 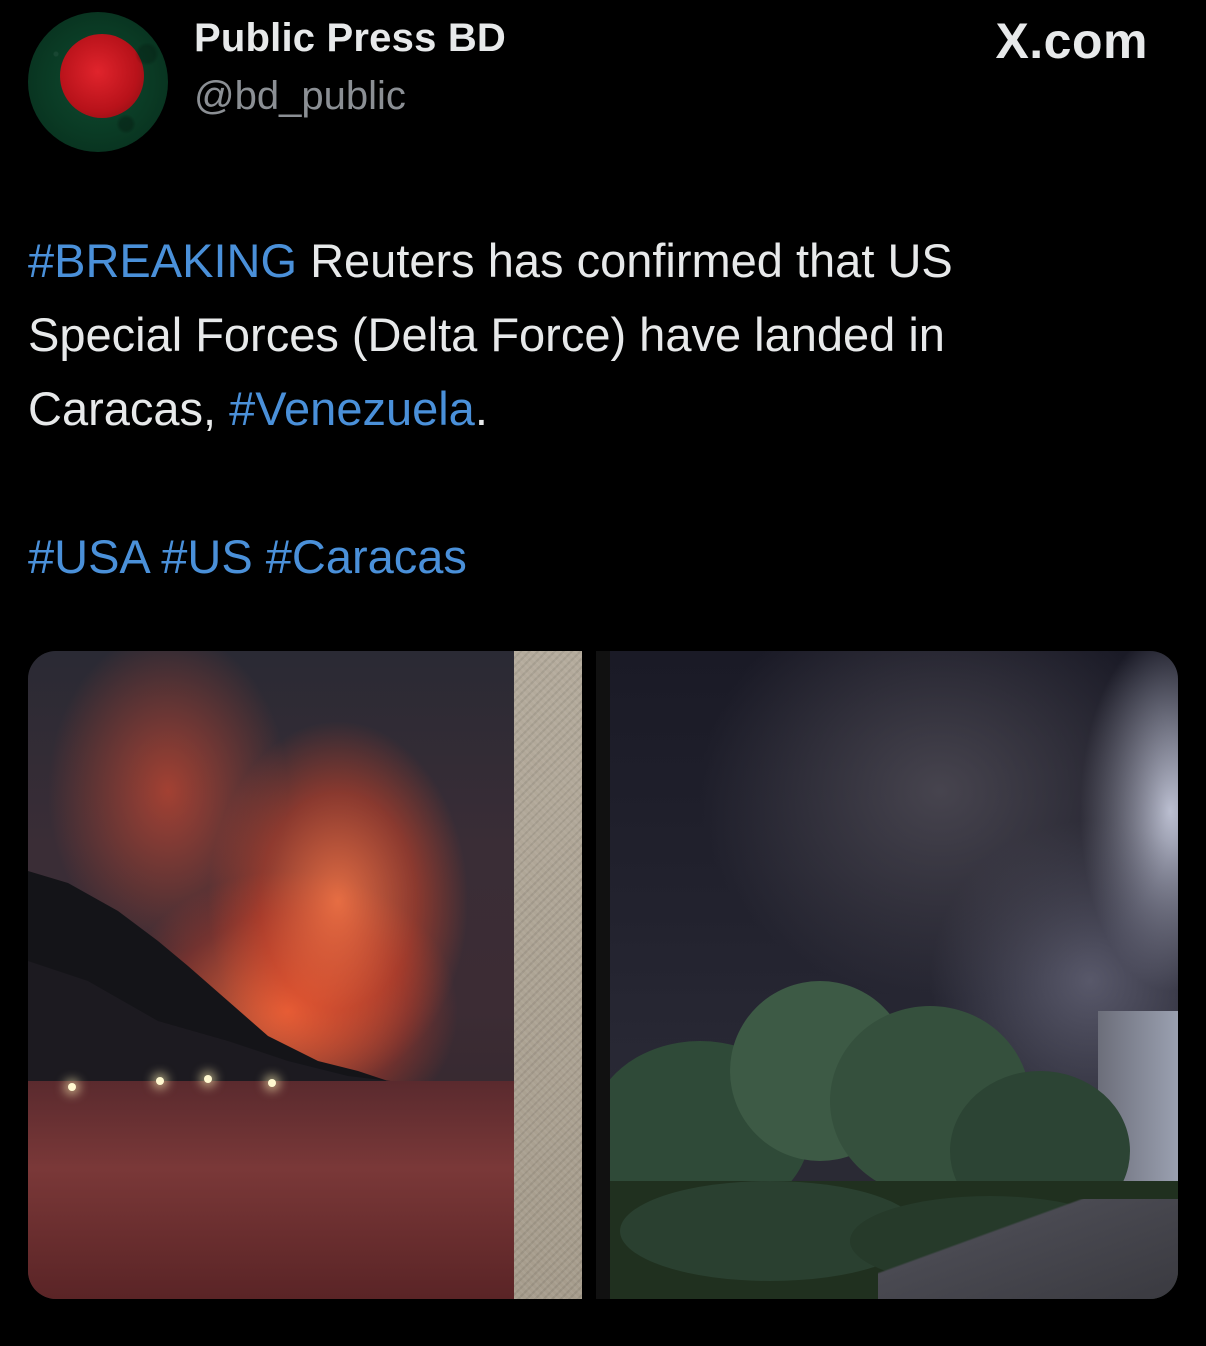 What do you see at coordinates (555, 975) in the screenshot?
I see `image-divider-strip` at bounding box center [555, 975].